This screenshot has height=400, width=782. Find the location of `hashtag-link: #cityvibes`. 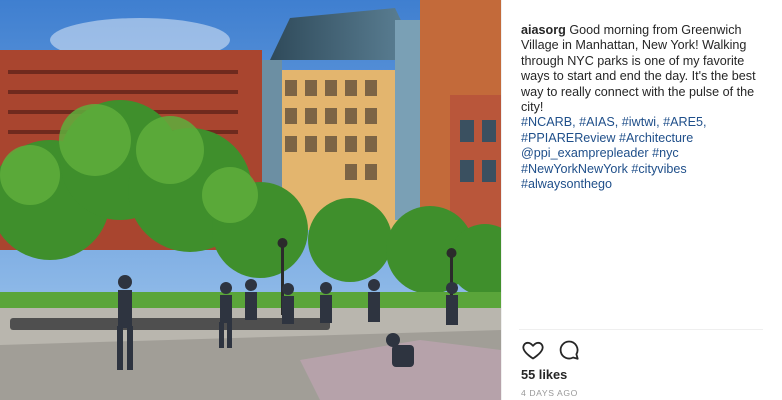

hashtag-link: #cityvibes is located at coordinates (658, 169).